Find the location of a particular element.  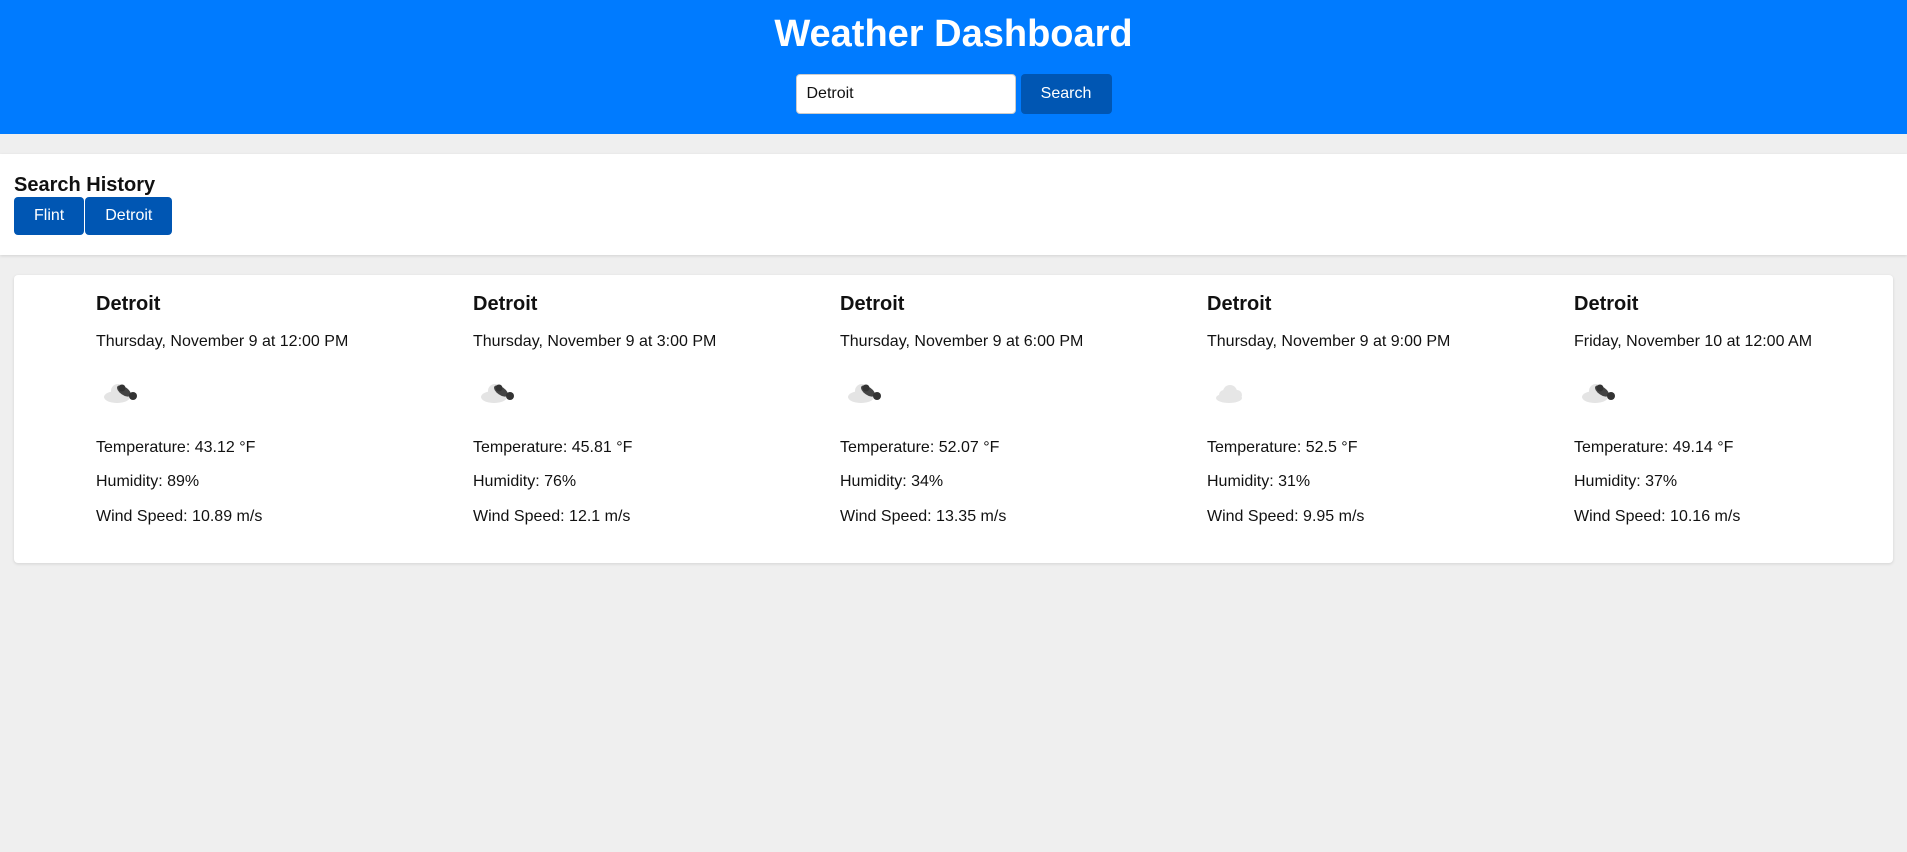

forecast-humidity: Humidity: 34% is located at coordinates (892, 481).